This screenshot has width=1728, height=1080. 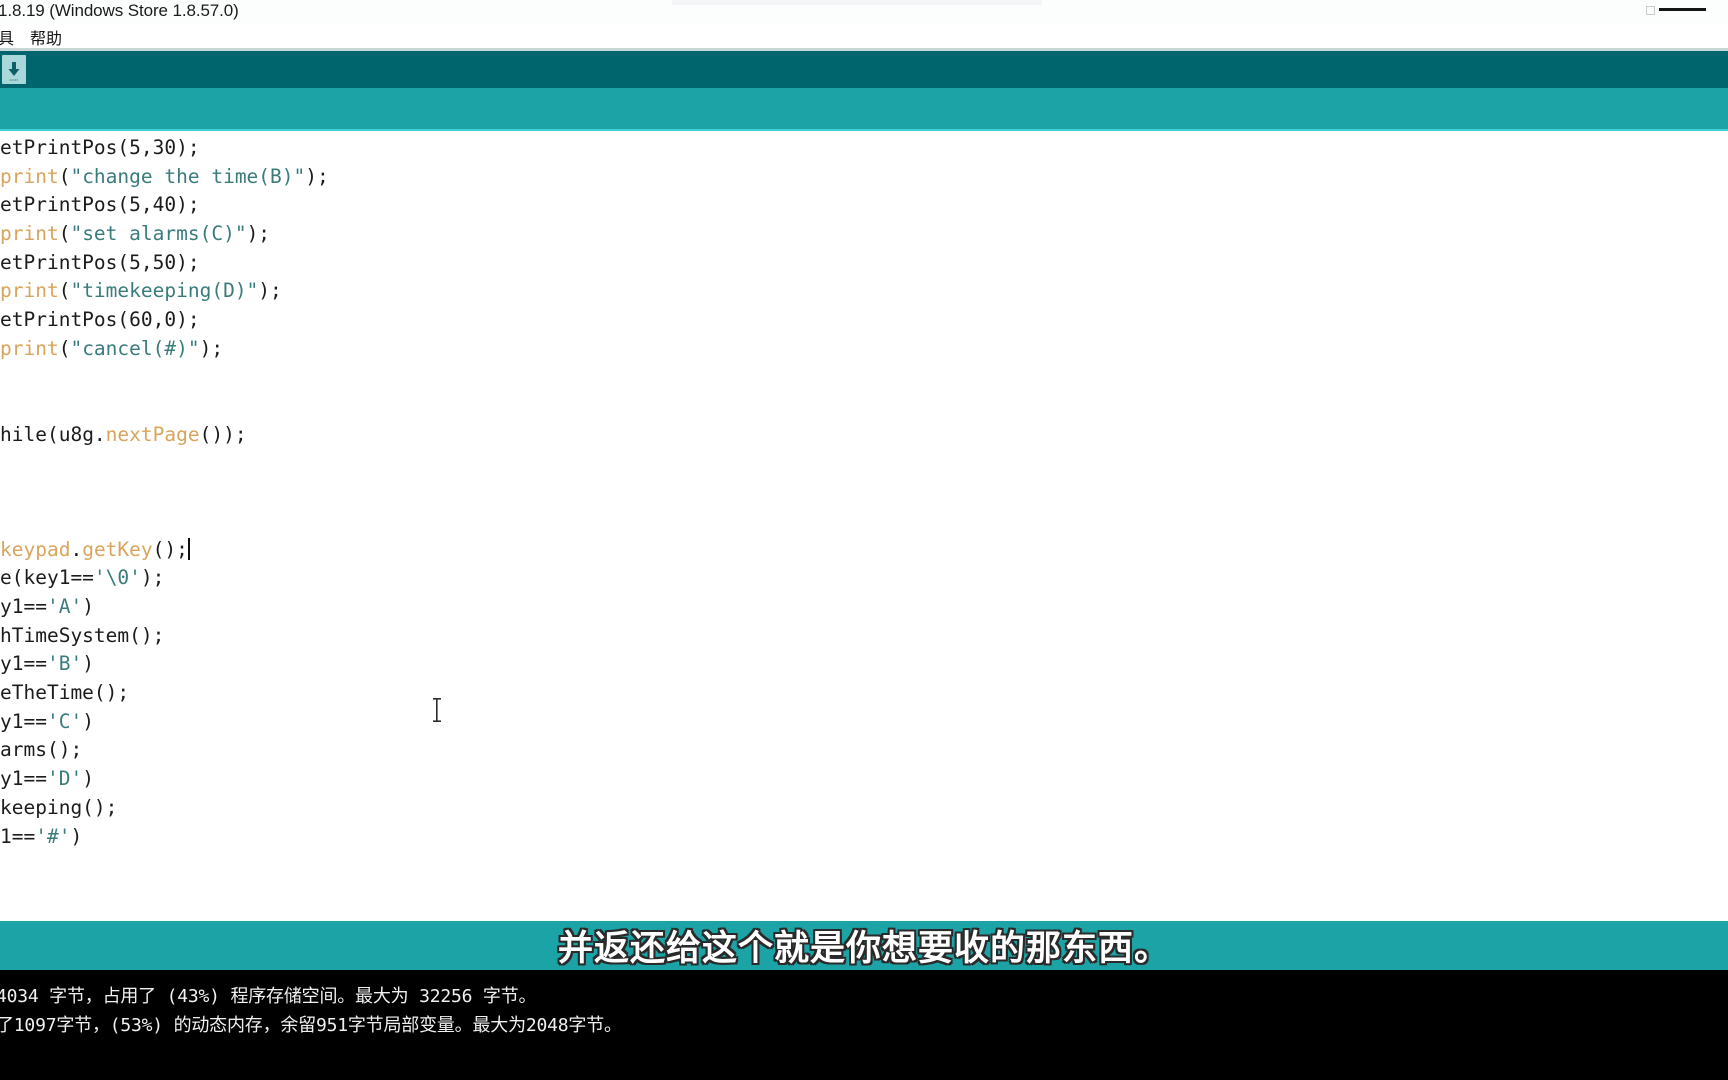 I want to click on code-token: (60,0);, so click(x=158, y=320).